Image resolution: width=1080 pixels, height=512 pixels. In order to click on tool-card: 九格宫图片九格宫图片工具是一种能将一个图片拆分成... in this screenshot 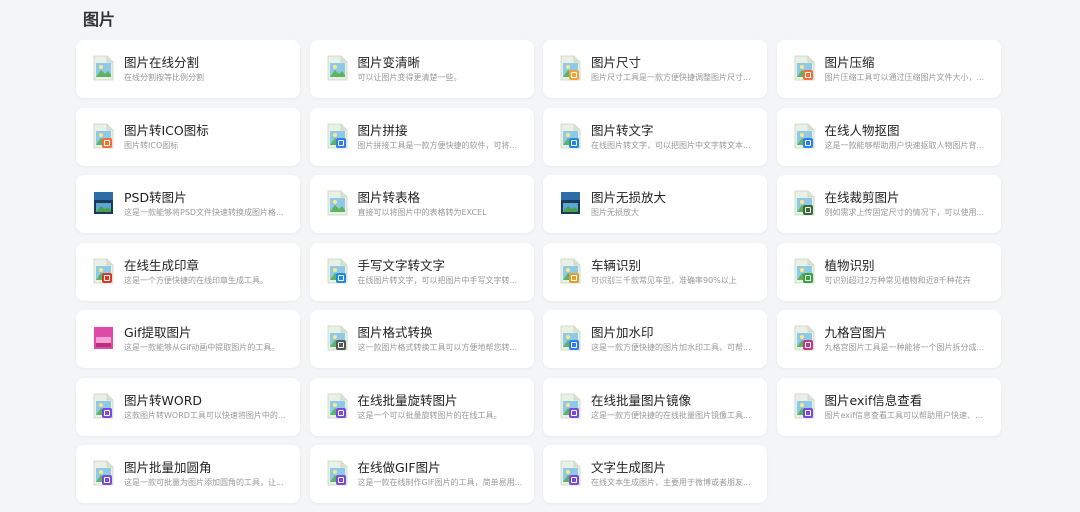, I will do `click(888, 339)`.